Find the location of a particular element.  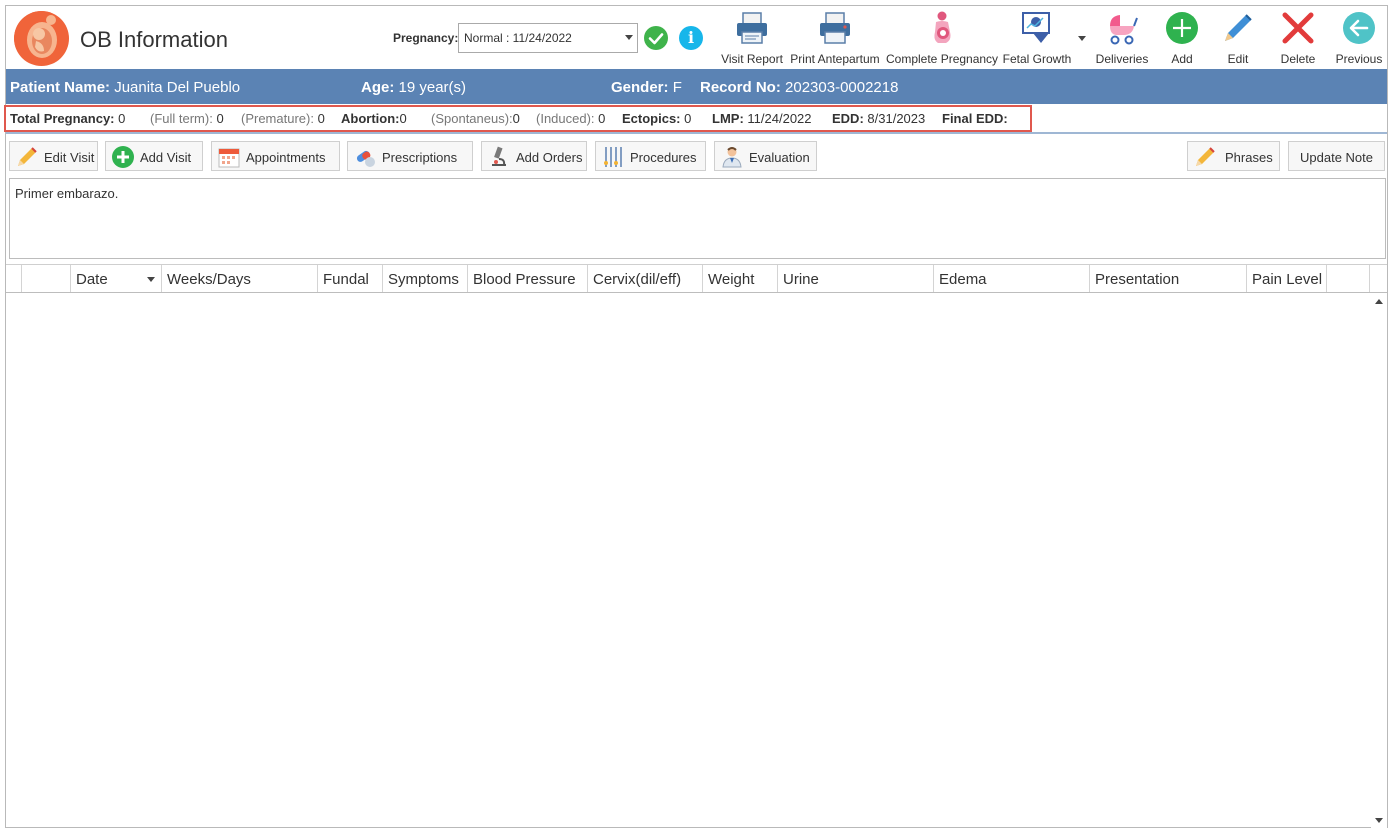

chevron-down-icon is located at coordinates (629, 37).